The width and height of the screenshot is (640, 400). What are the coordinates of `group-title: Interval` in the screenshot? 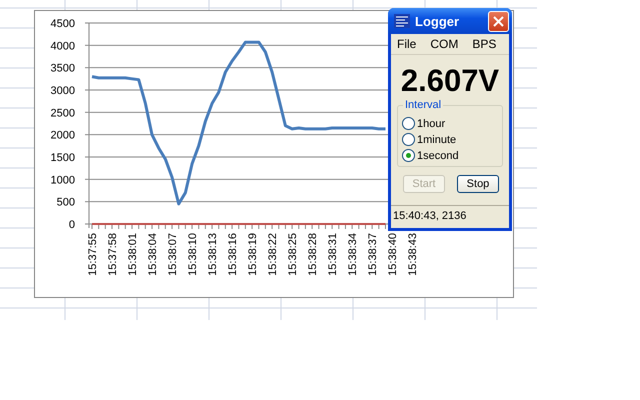 It's located at (423, 105).